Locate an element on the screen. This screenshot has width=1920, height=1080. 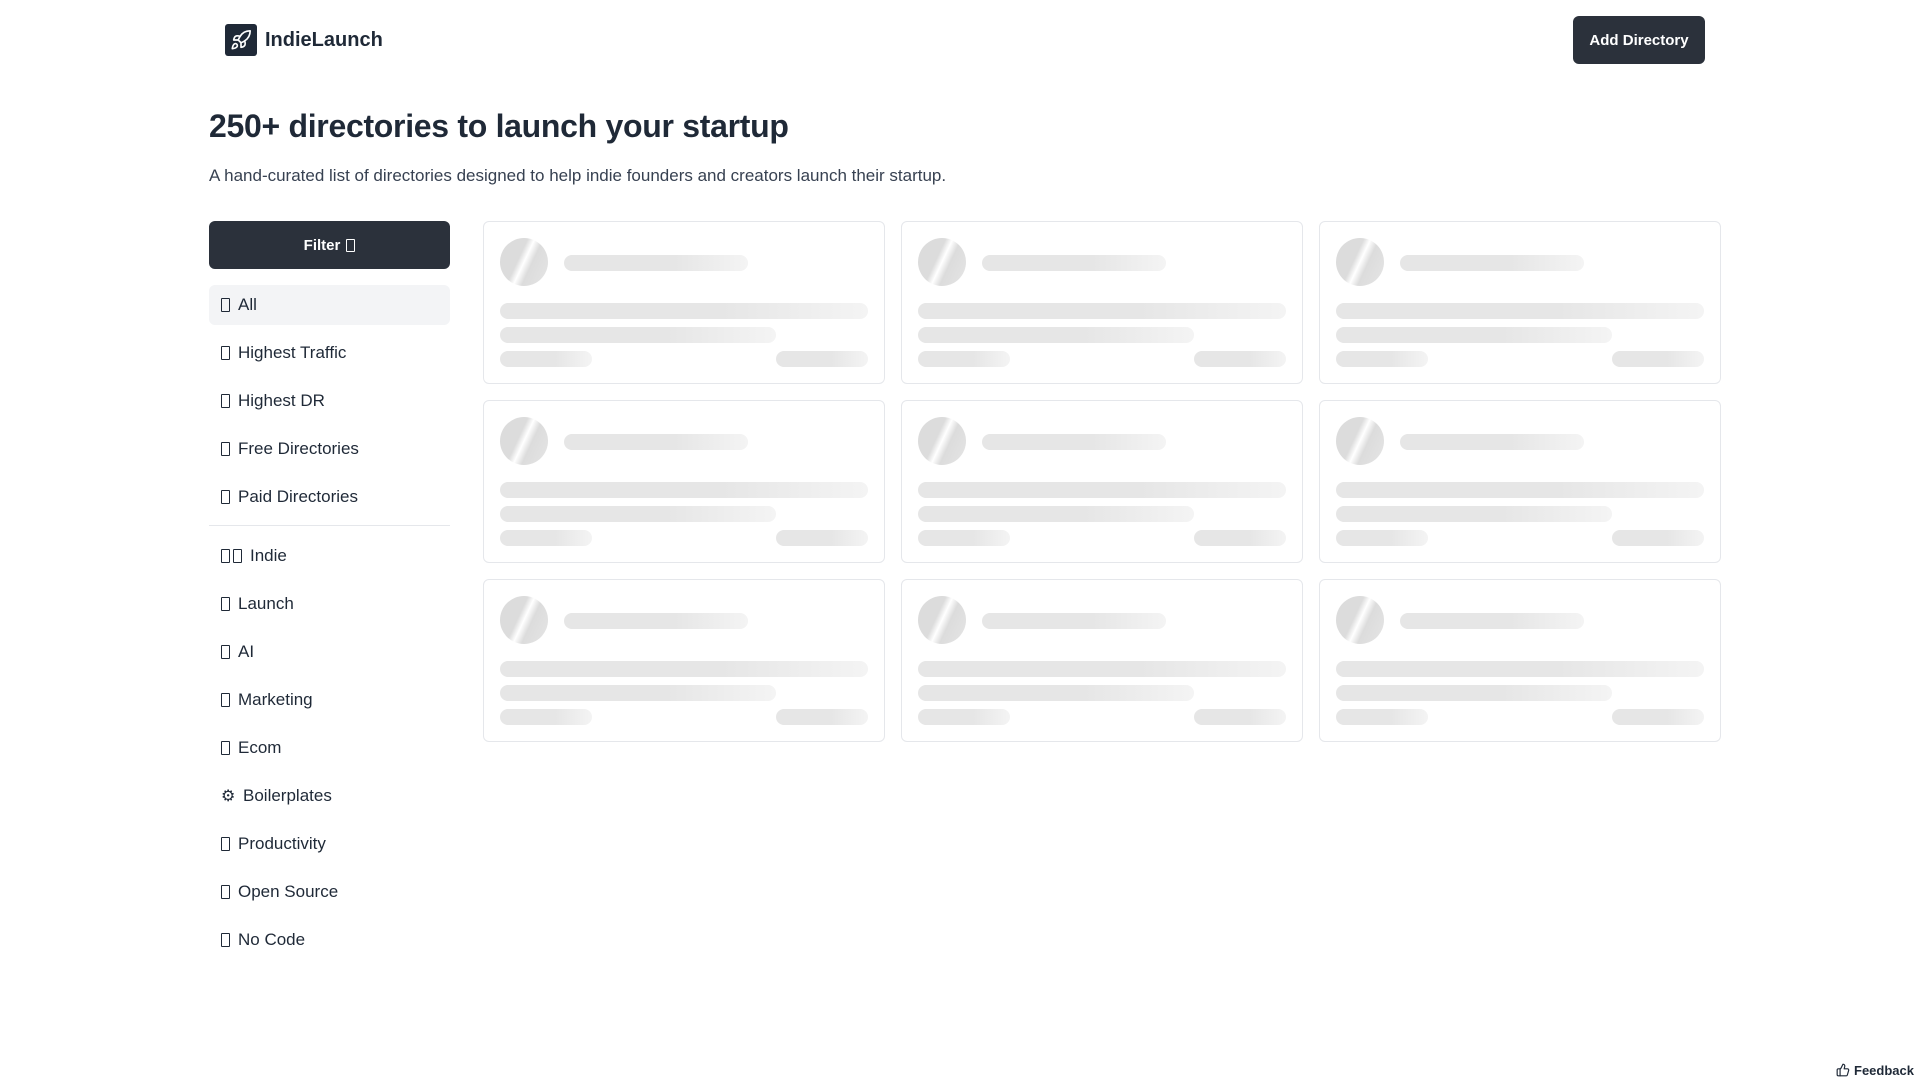
rating-icon is located at coordinates (225, 401).